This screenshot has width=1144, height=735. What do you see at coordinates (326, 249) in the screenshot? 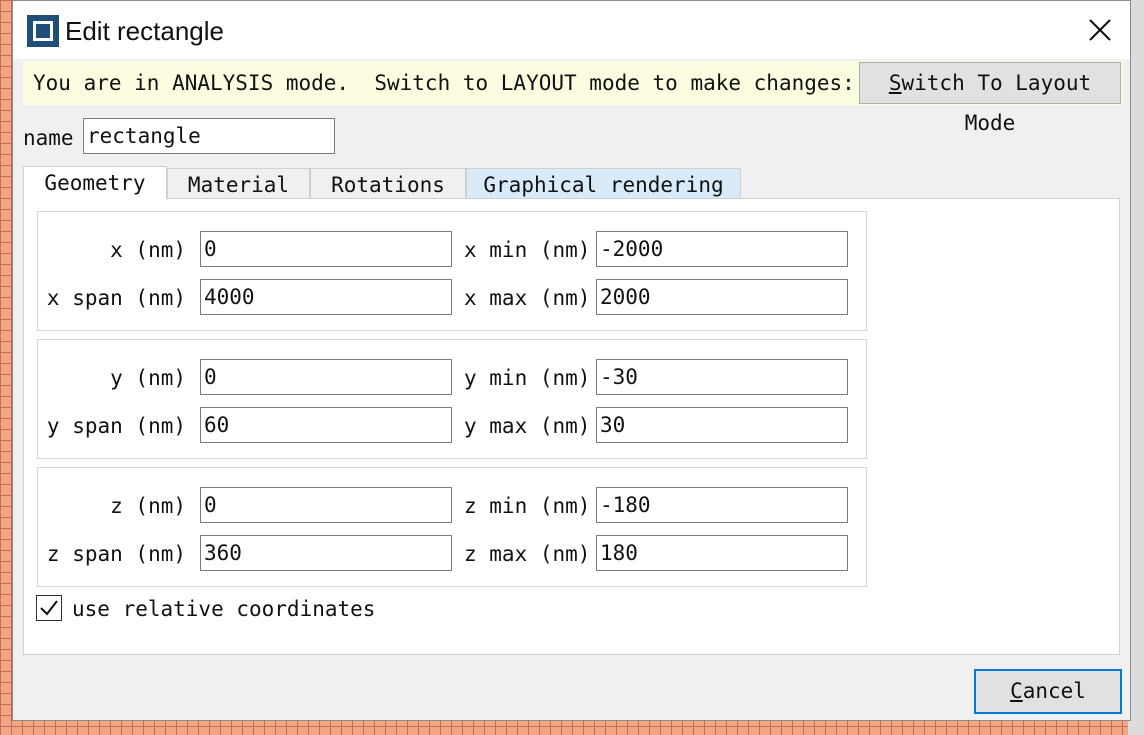
I see `x-center-input` at bounding box center [326, 249].